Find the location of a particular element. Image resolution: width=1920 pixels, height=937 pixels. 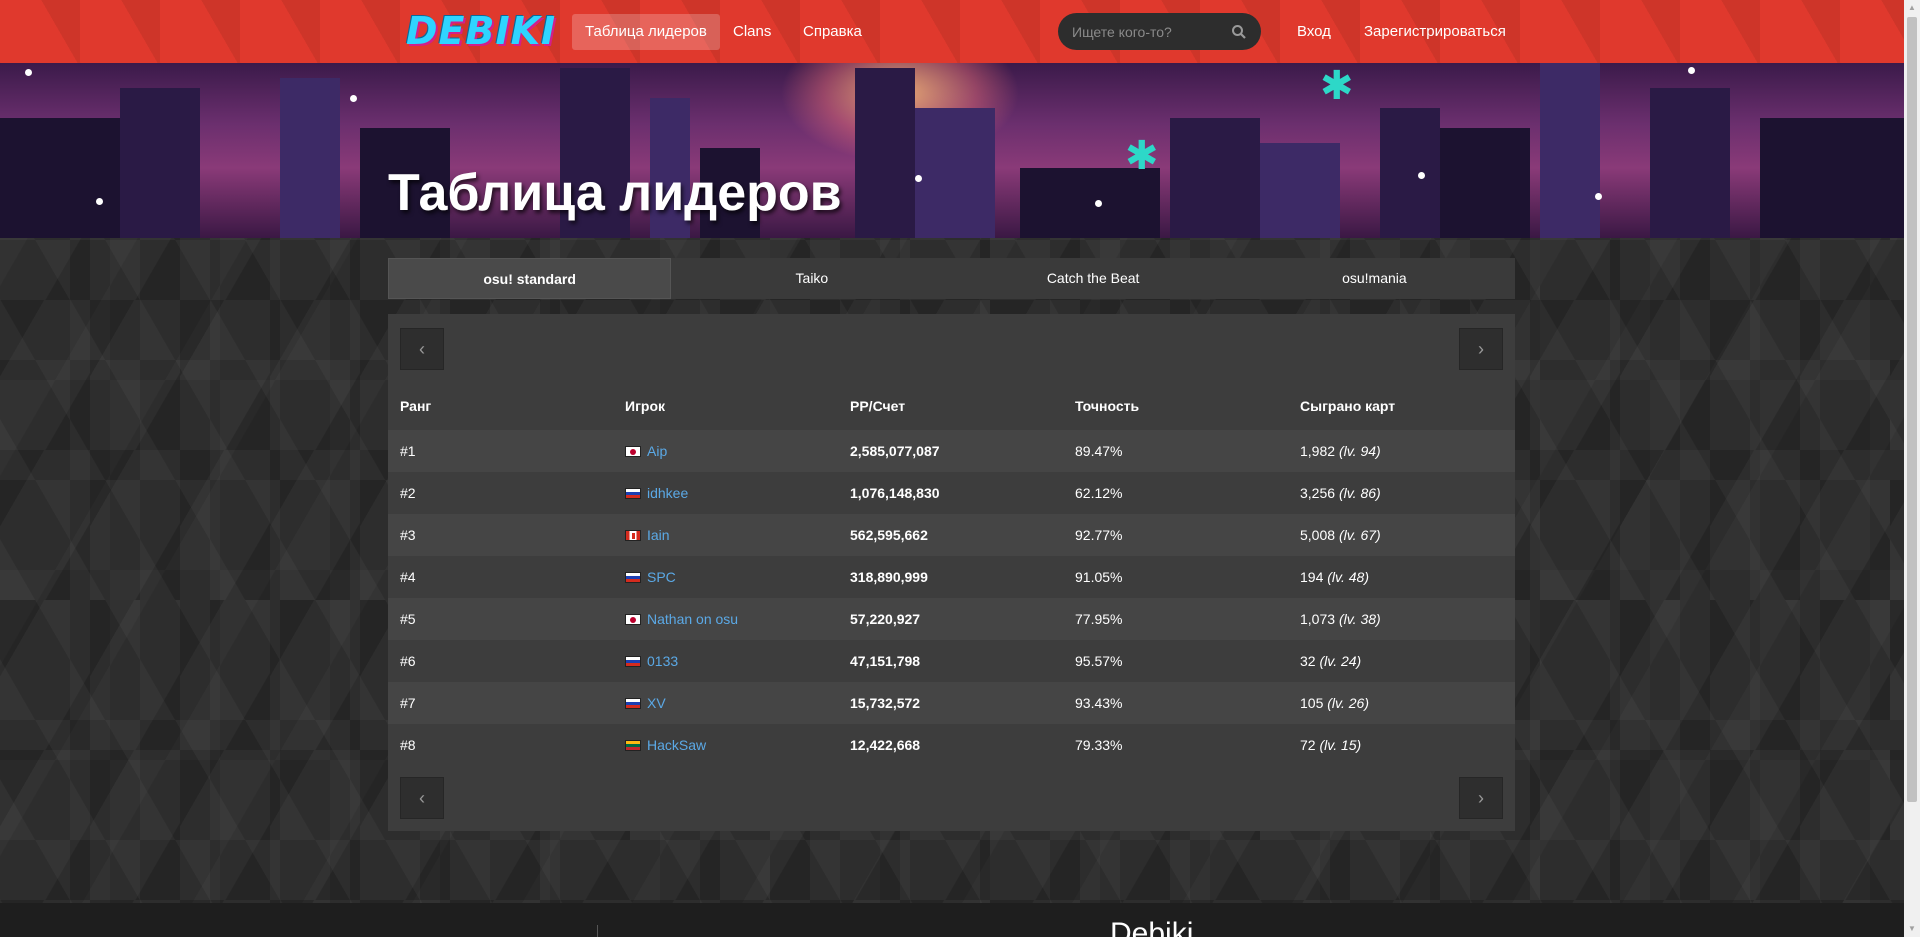

nav-leaderboard: Таблица лидеров is located at coordinates (646, 32).